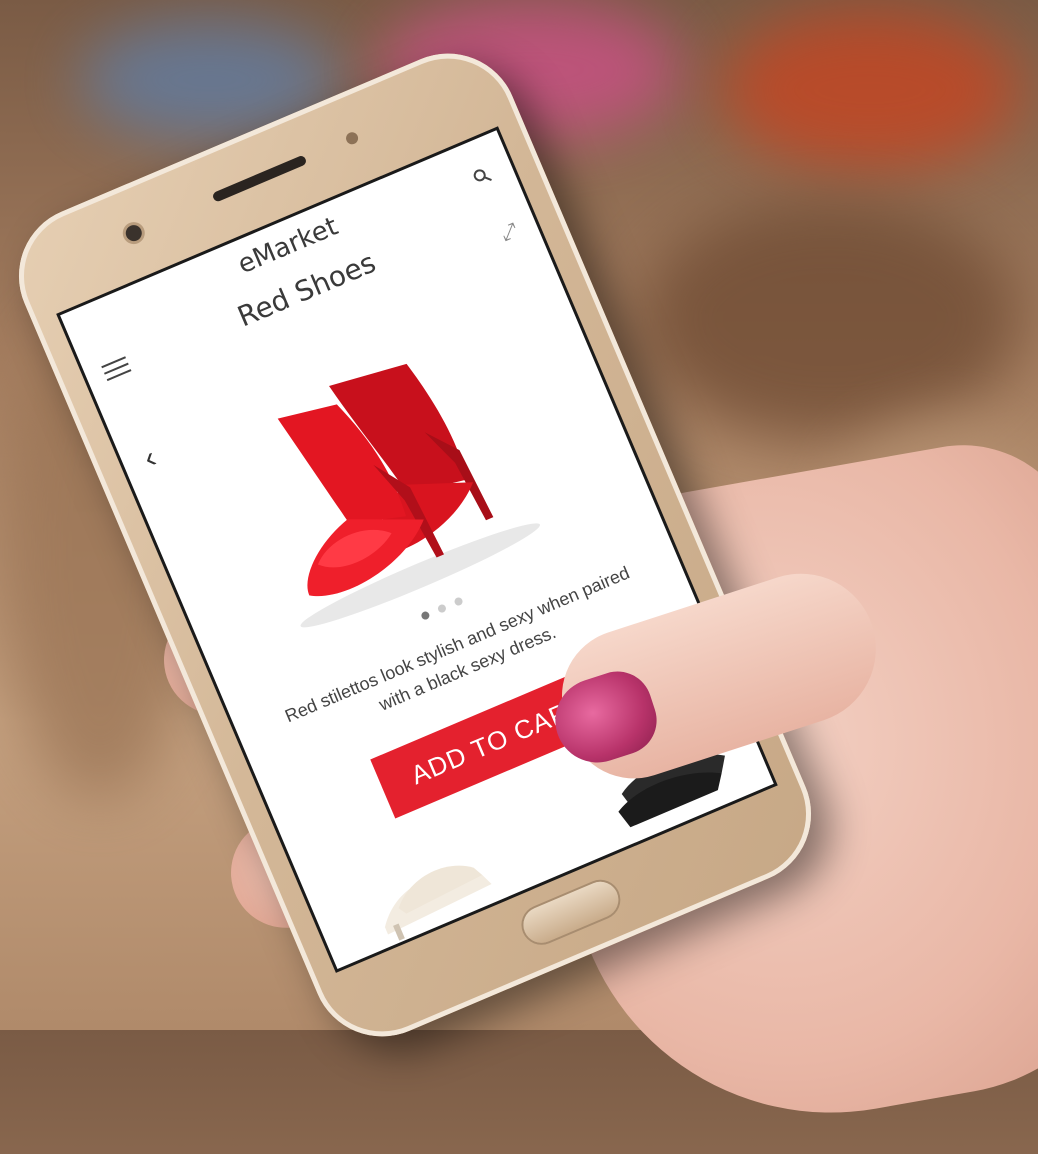 The width and height of the screenshot is (1038, 1154). Describe the element at coordinates (150, 458) in the screenshot. I see `chevron-left-icon: ‹` at that location.